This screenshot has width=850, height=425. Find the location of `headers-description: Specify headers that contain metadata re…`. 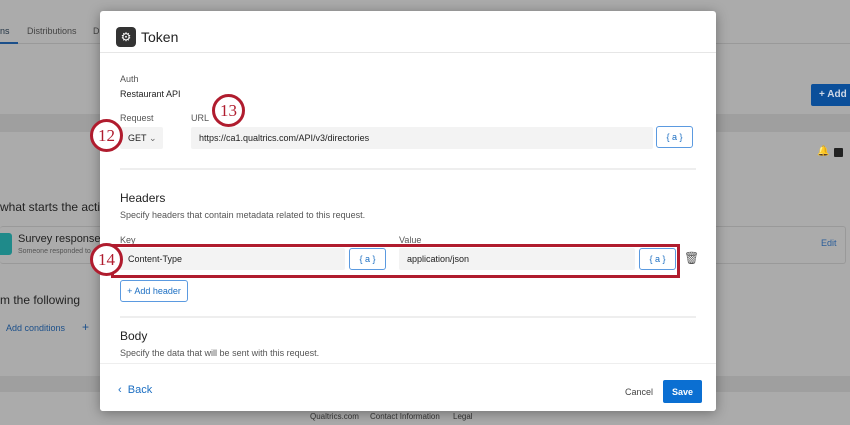

headers-description: Specify headers that contain metadata re… is located at coordinates (243, 215).